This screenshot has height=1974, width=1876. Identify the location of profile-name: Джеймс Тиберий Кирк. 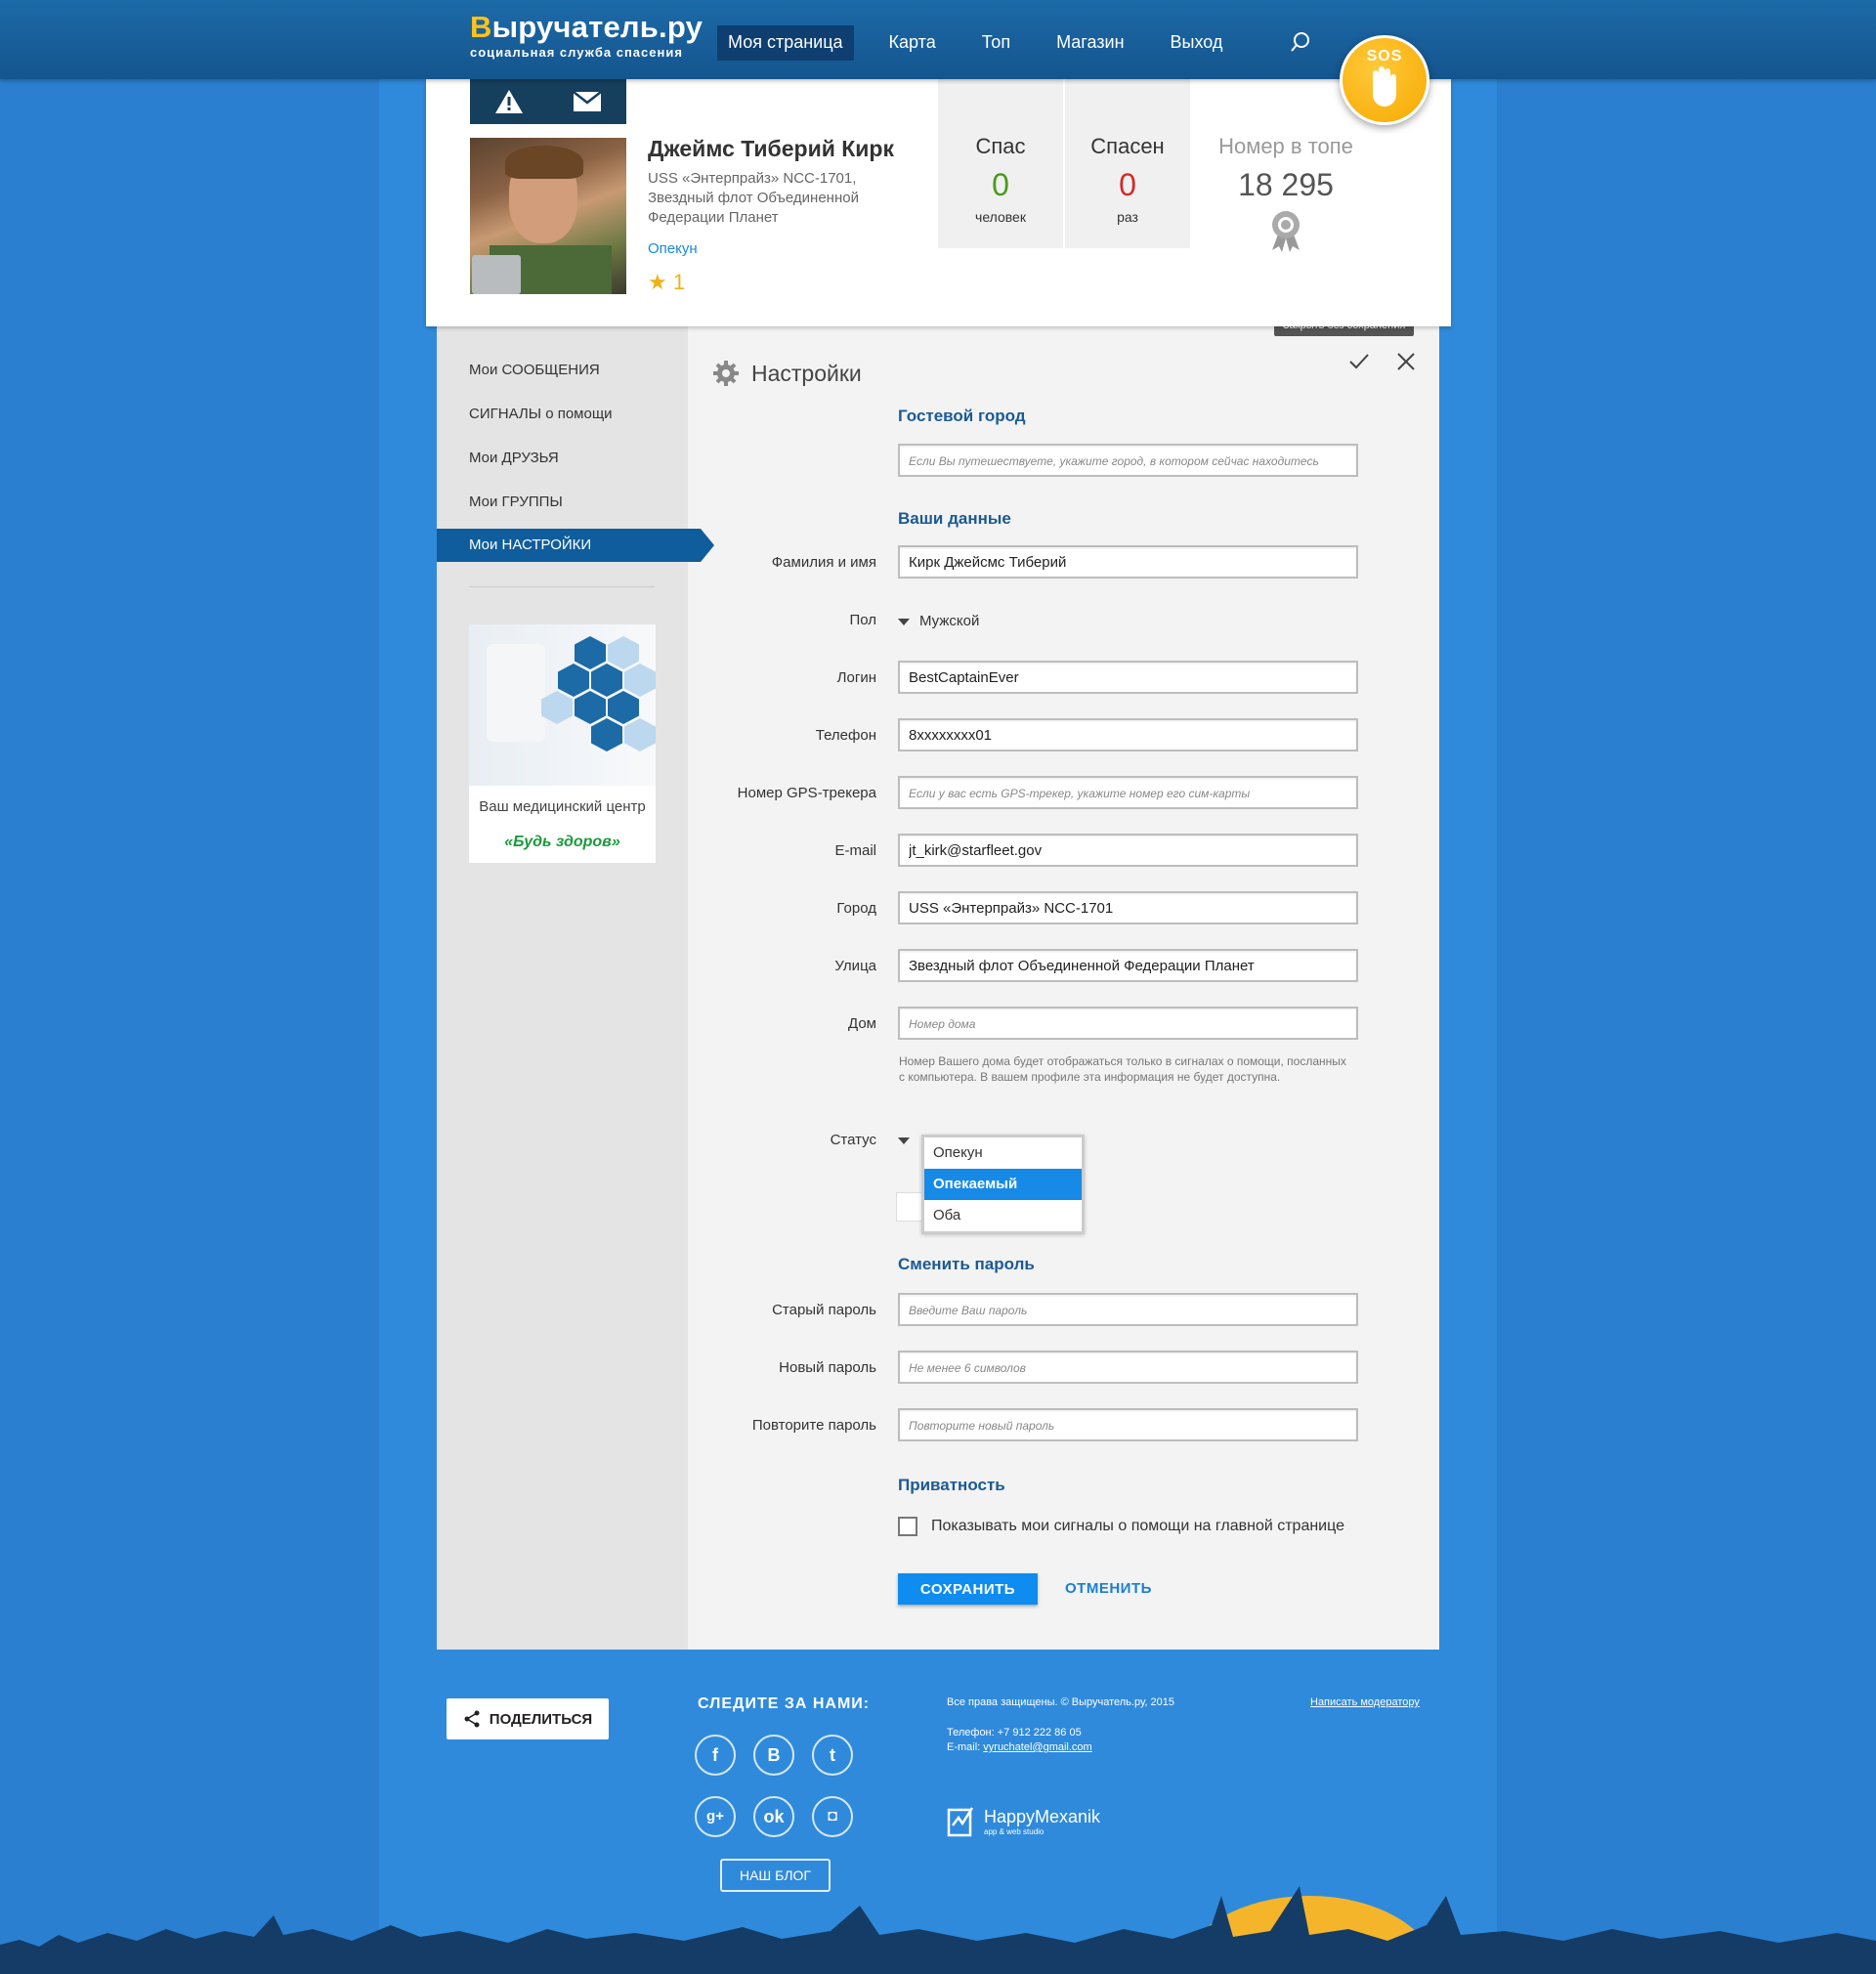
(771, 148).